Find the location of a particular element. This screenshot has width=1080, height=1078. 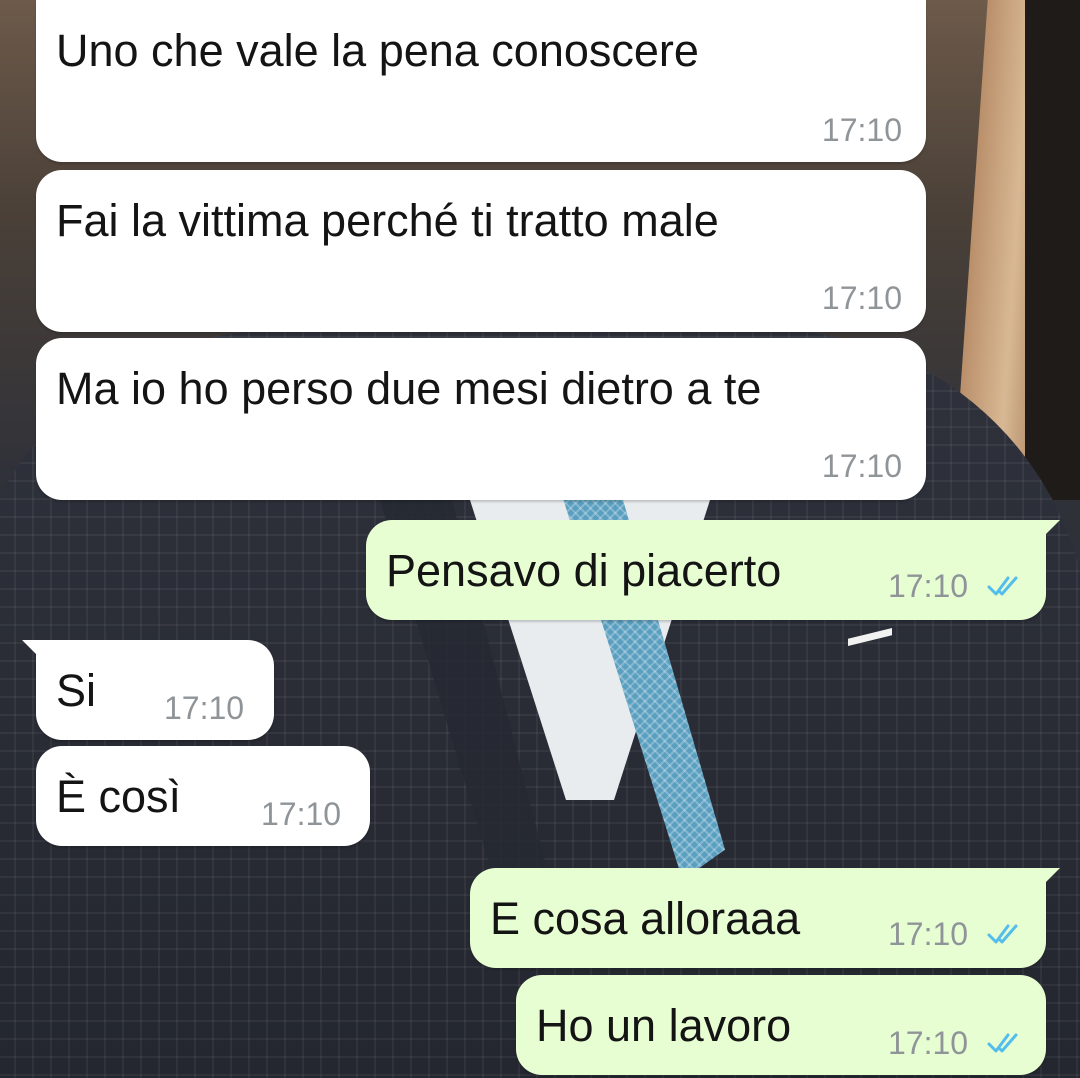

message-bubble-outgoing: E cosa alloraaa 17:10 is located at coordinates (765, 918).